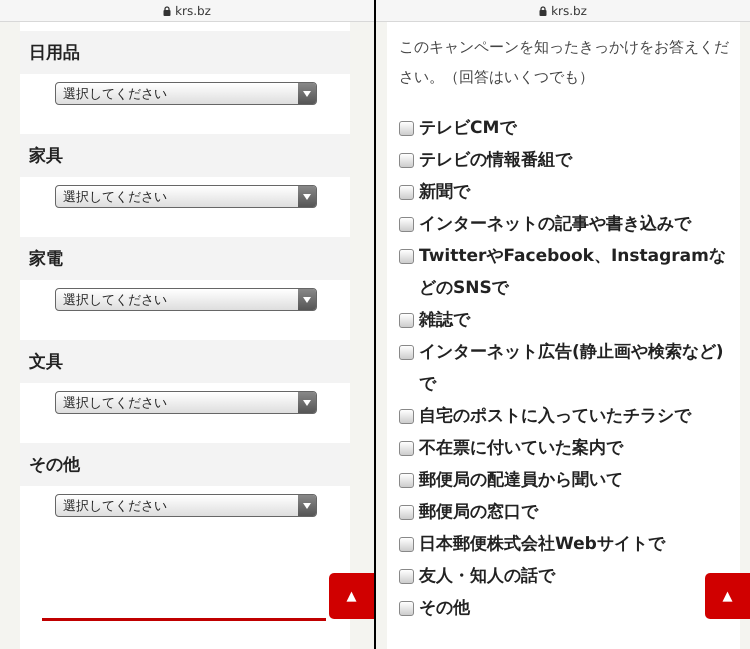 The height and width of the screenshot is (649, 750). Describe the element at coordinates (564, 62) in the screenshot. I see `question-text: このキャンペーンを知ったきっかけをお答えください。（回答はいくつでも）` at that location.